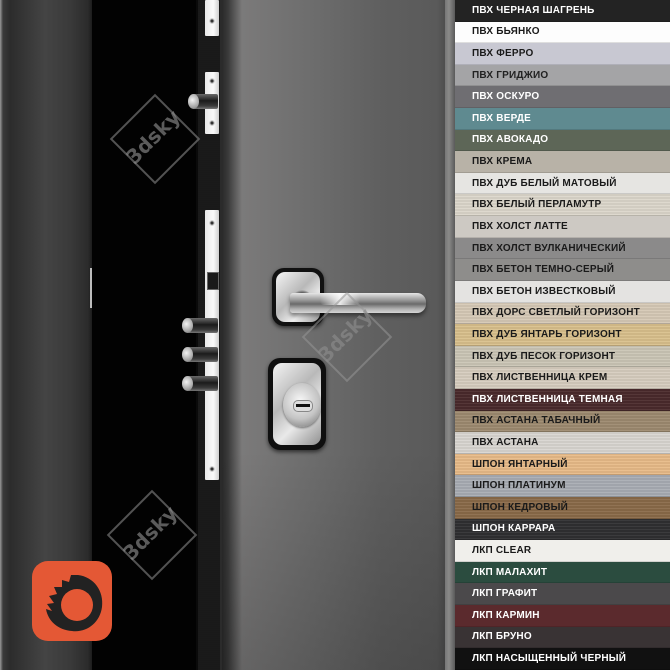 Image resolution: width=670 pixels, height=670 pixels. I want to click on color-swatch: ПВХ КРЕМА, so click(562, 162).